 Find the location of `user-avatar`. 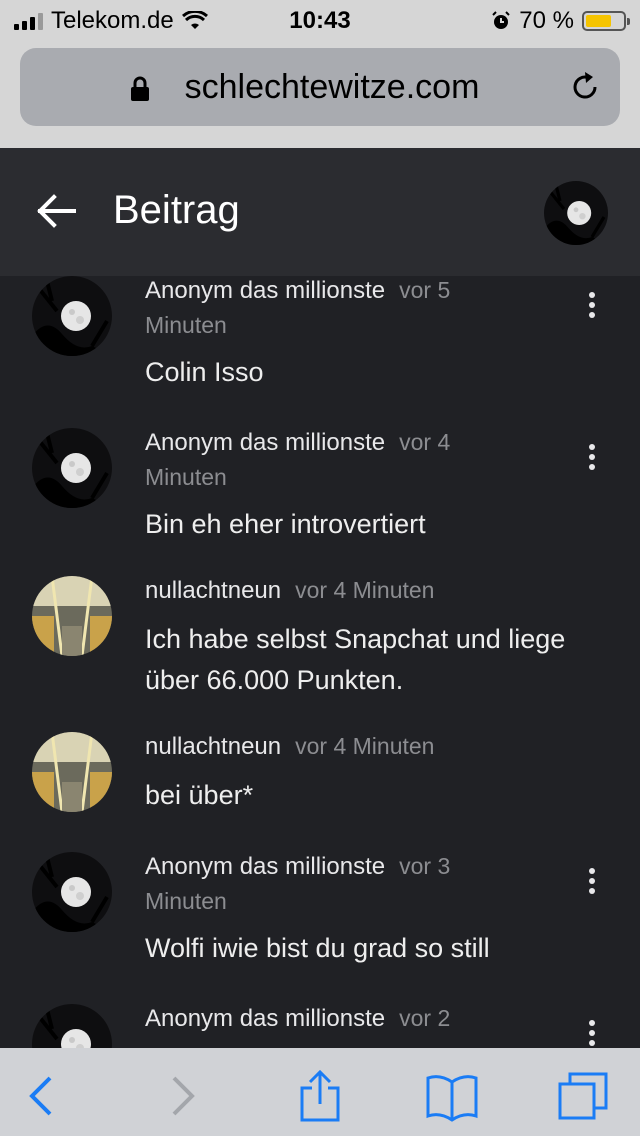

user-avatar is located at coordinates (576, 213).